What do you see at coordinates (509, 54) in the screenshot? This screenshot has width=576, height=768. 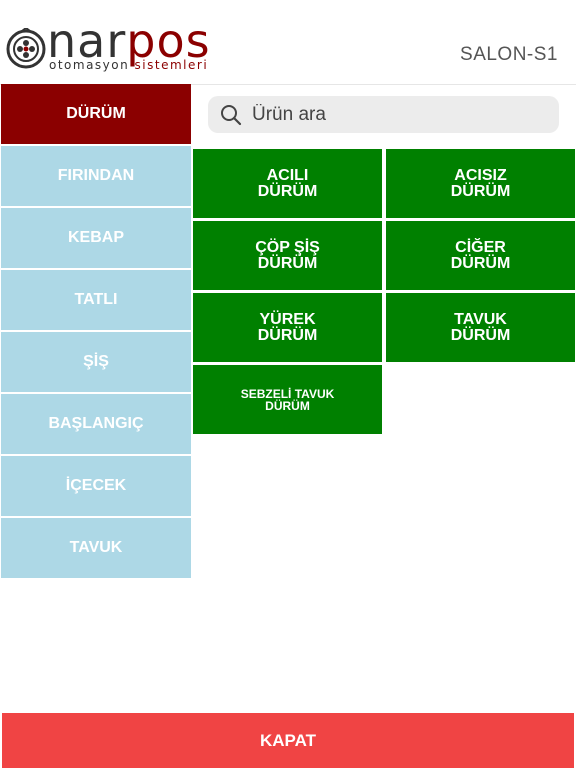 I see `table-name: SALON-S1` at bounding box center [509, 54].